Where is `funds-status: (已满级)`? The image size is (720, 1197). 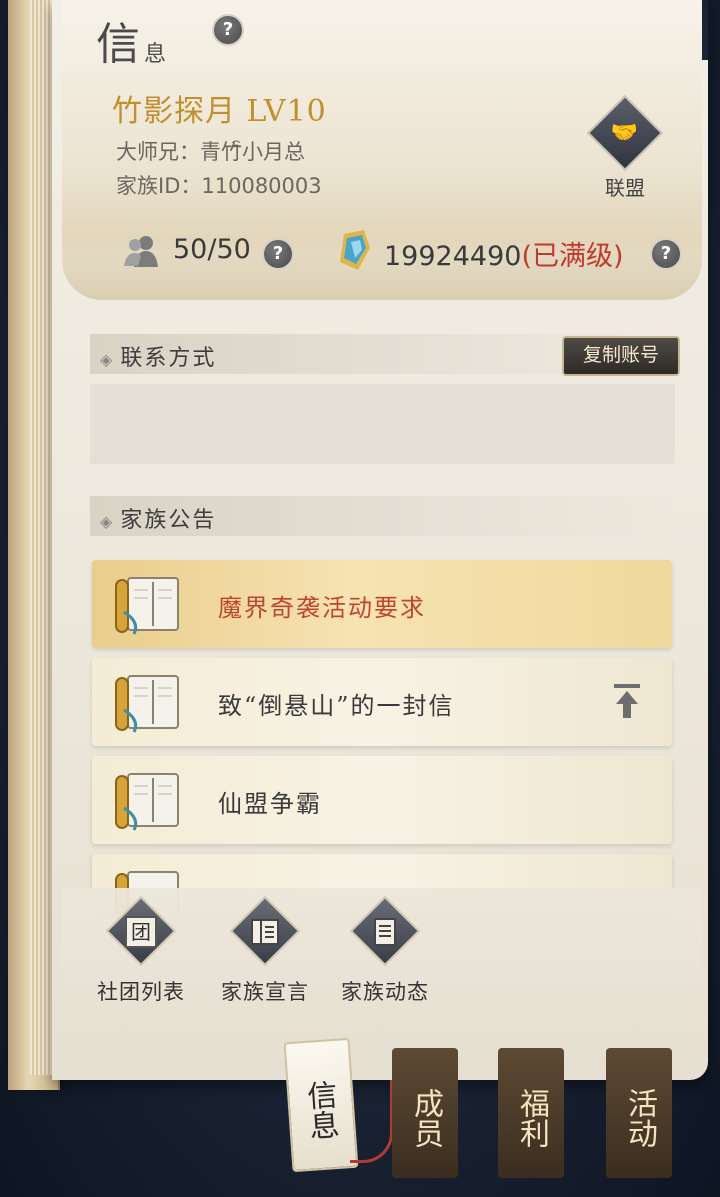
funds-status: (已满级) is located at coordinates (572, 256).